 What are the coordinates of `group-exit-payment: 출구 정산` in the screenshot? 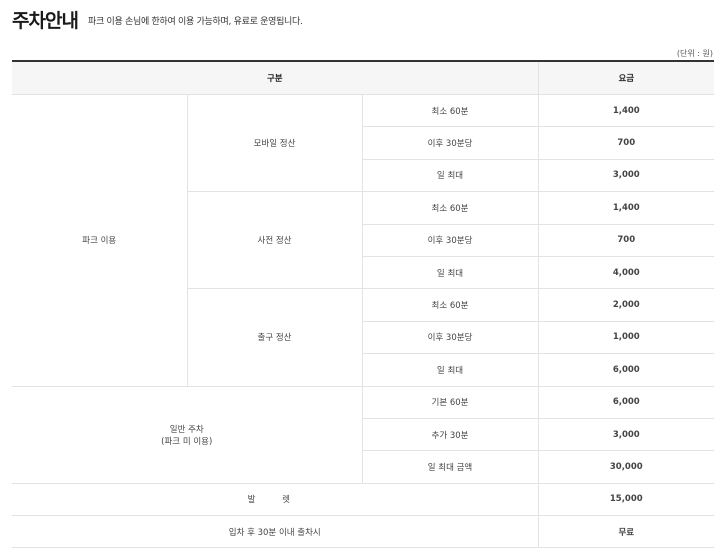 It's located at (275, 337).